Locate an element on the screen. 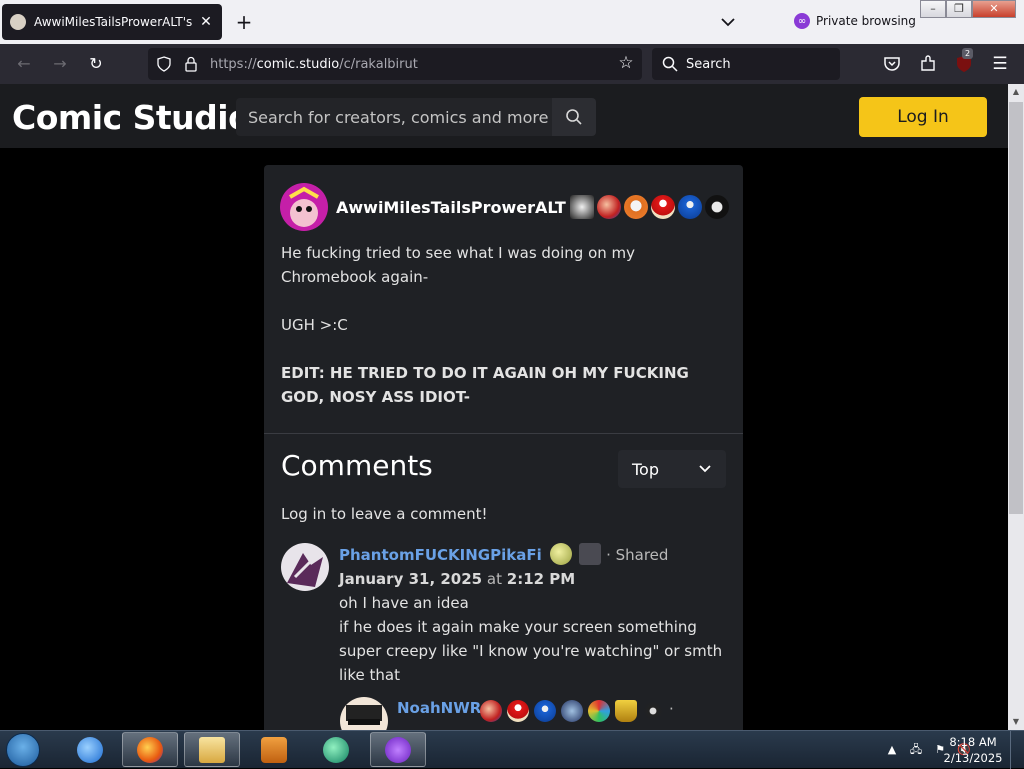 Image resolution: width=1024 pixels, height=769 pixels. sign-badge-icon is located at coordinates (590, 554).